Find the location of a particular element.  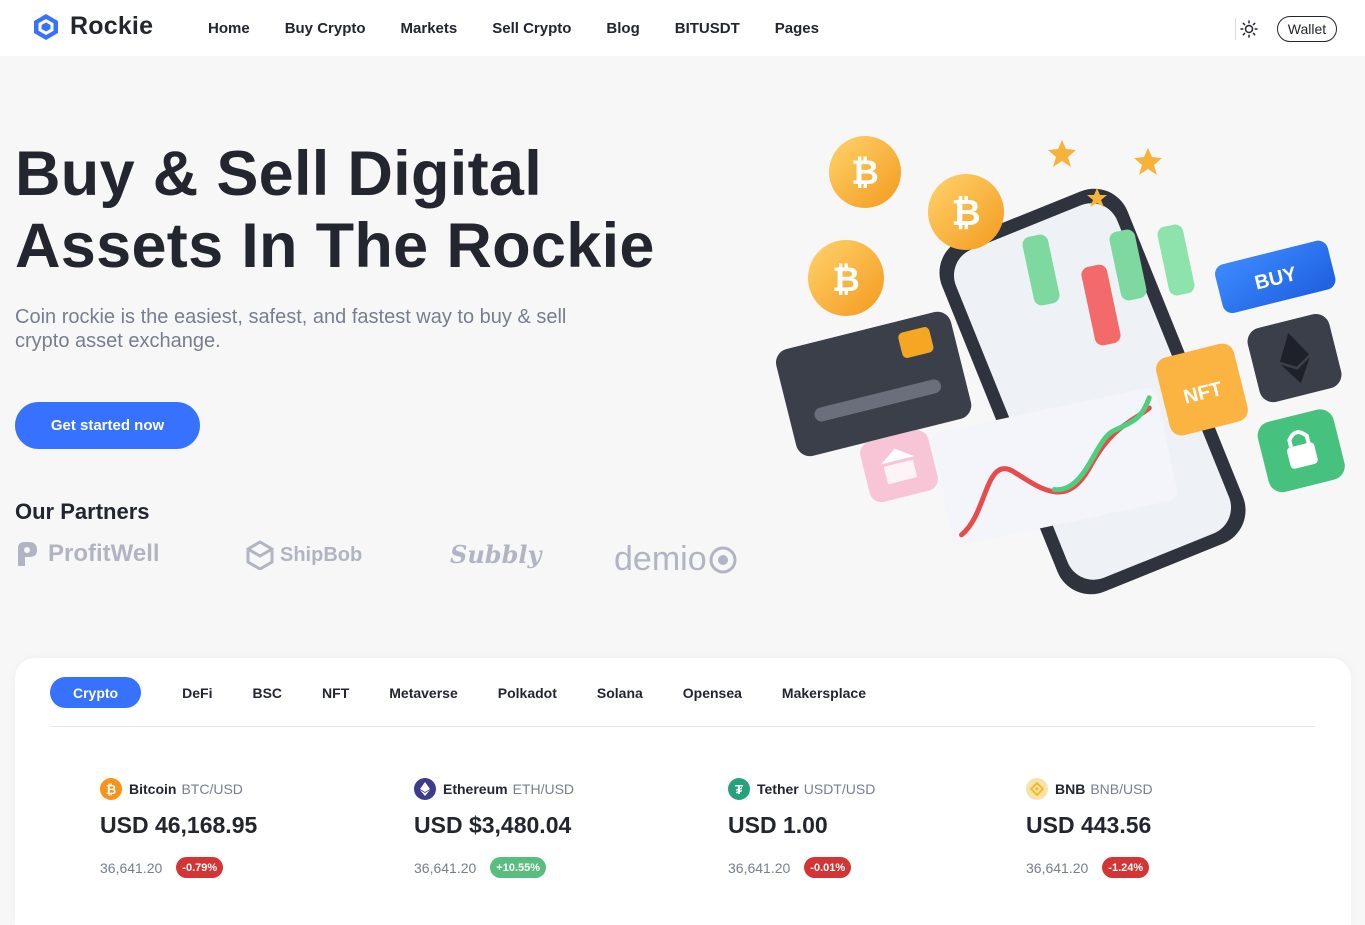

change-badge: -0.79% is located at coordinates (200, 867).